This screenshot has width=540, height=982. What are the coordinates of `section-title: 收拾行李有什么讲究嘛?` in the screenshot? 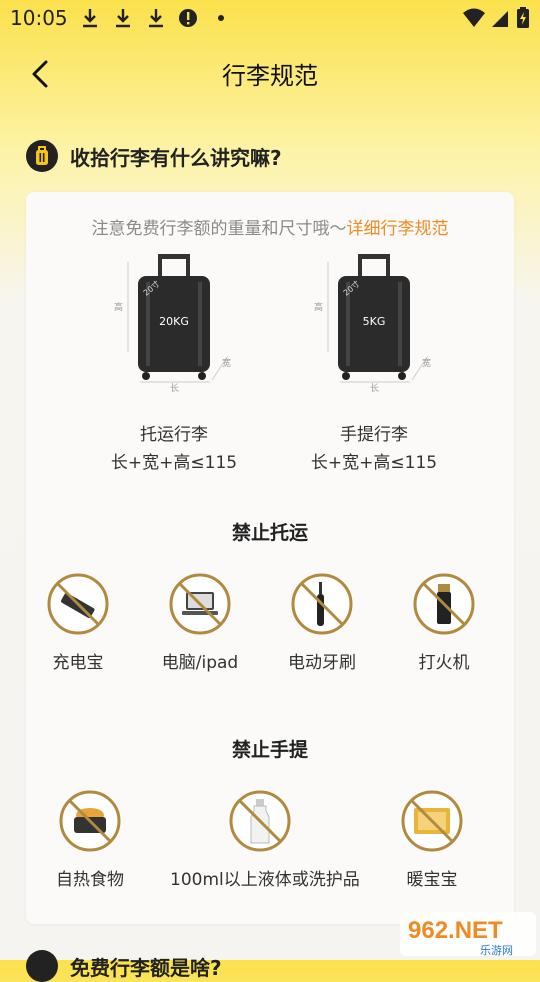 It's located at (176, 158).